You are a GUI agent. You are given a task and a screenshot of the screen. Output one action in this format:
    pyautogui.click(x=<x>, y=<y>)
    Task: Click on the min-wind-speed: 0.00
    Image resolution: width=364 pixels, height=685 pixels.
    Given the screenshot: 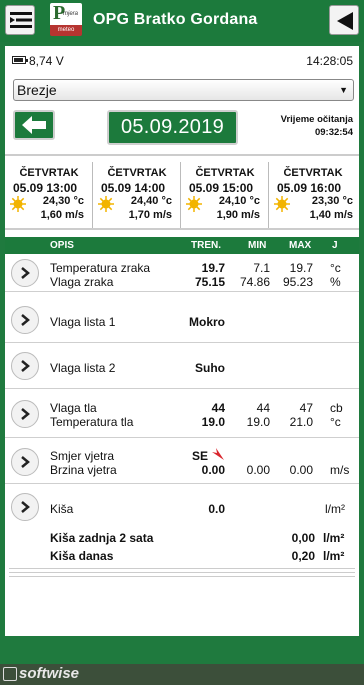 What is the action you would take?
    pyautogui.click(x=258, y=470)
    